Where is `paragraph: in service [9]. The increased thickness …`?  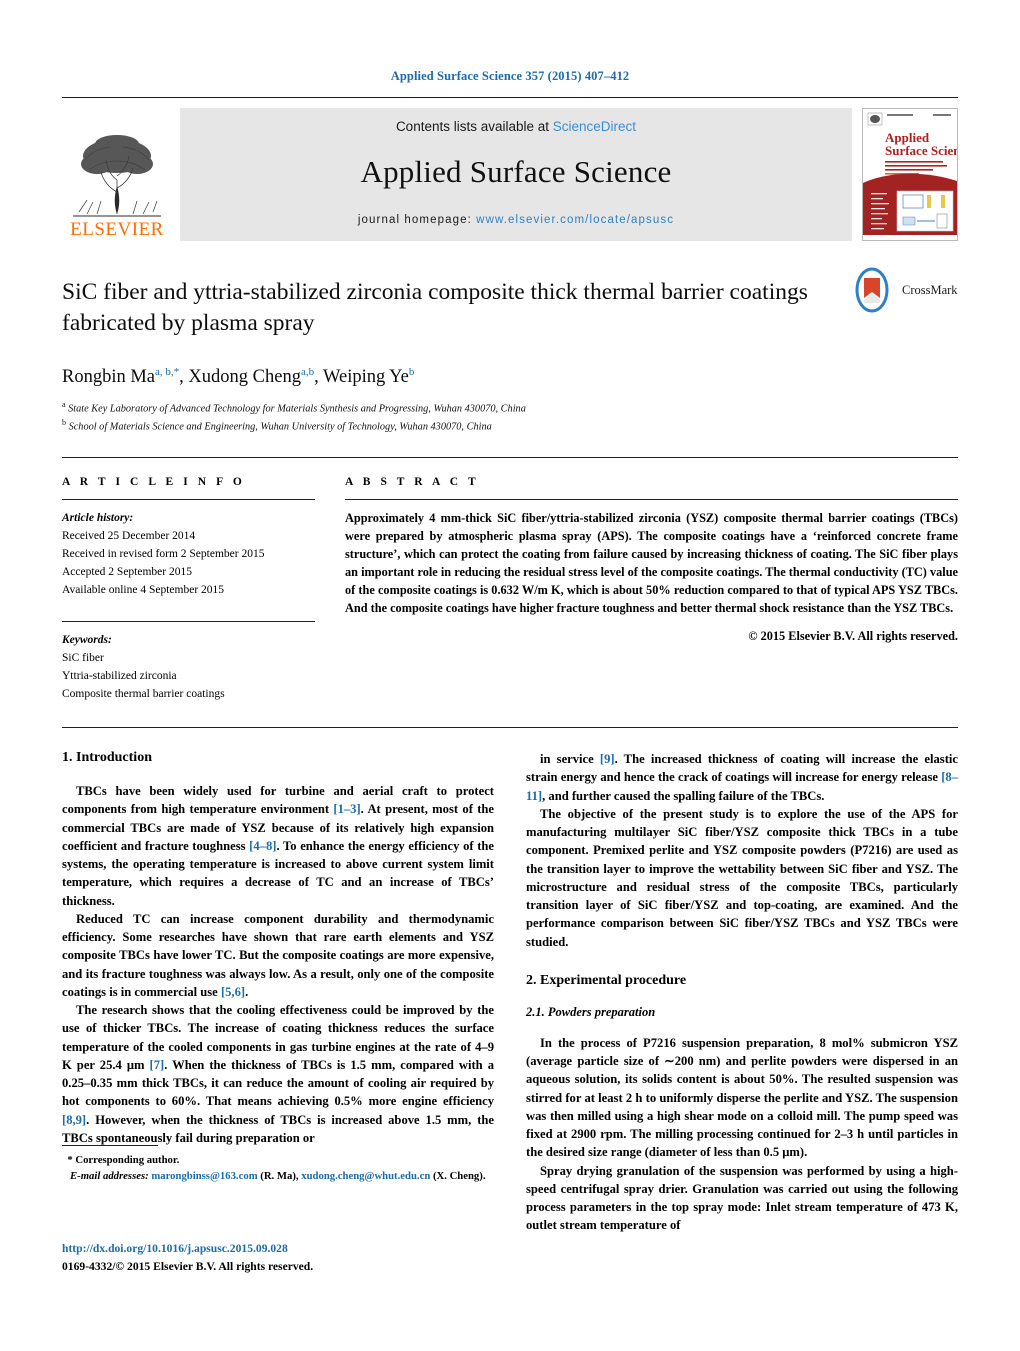
paragraph: in service [9]. The increased thickness … is located at coordinates (742, 777).